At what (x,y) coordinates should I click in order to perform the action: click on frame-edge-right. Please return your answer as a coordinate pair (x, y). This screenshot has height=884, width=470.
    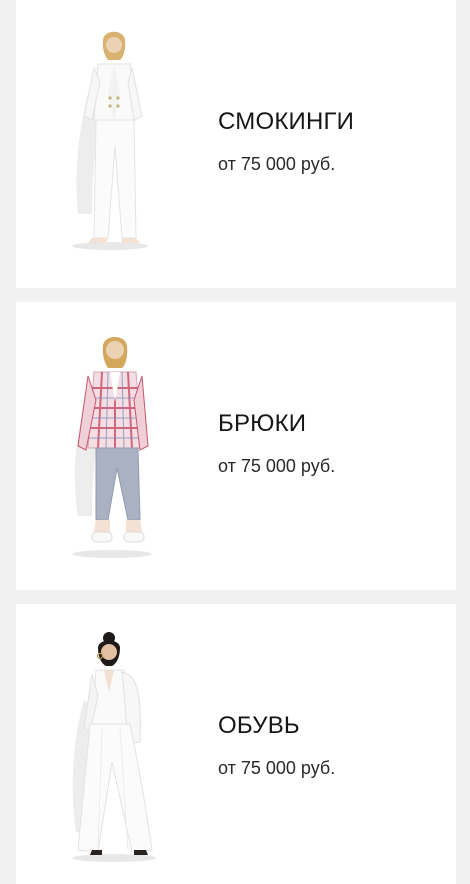
    Looking at the image, I should click on (463, 442).